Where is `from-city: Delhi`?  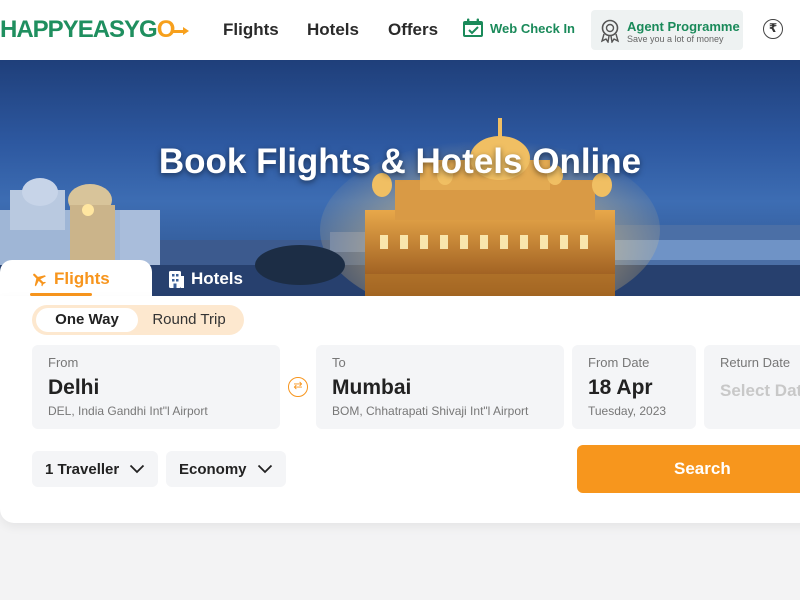 from-city: Delhi is located at coordinates (74, 387).